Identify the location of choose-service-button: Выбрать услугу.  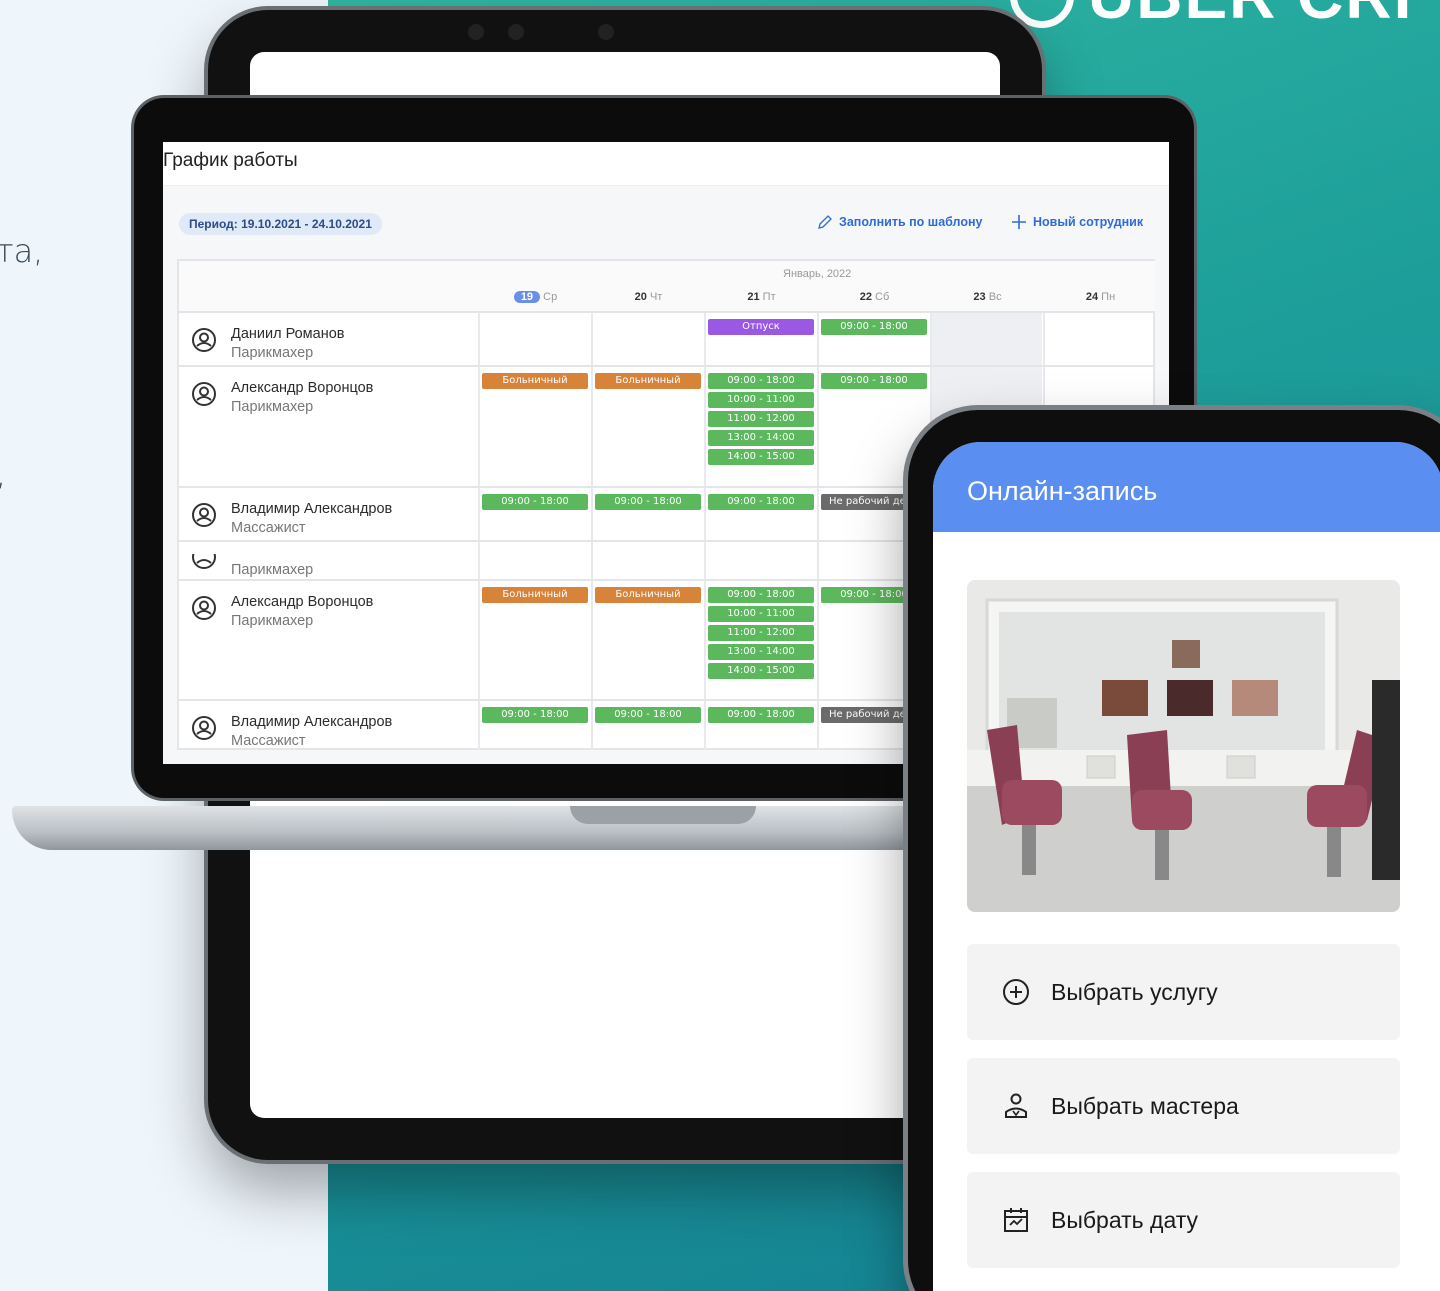
(1183, 992).